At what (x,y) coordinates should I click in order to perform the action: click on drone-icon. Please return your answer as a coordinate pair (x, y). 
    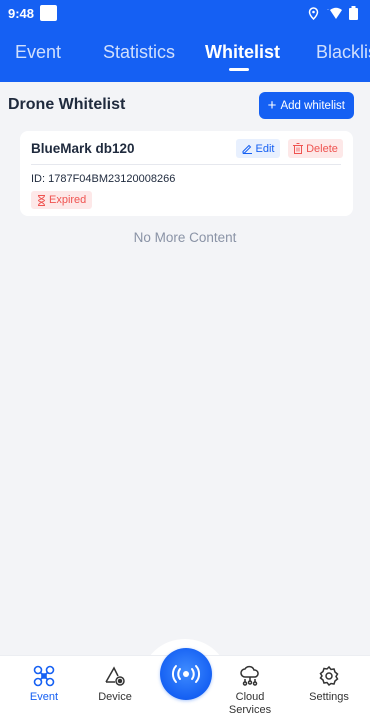
    Looking at the image, I should click on (44, 676).